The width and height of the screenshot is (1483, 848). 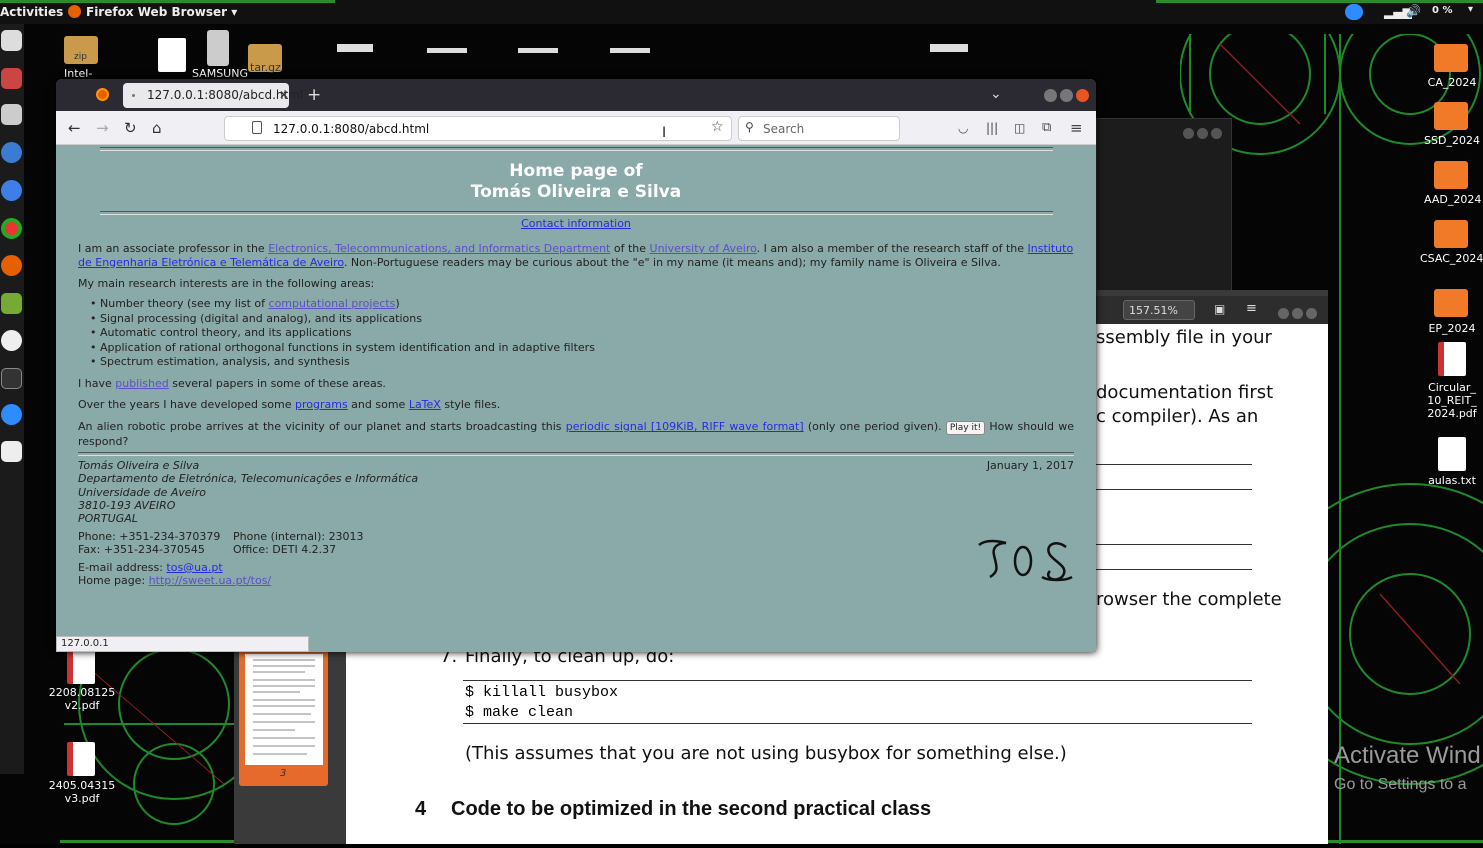 I want to click on contact-link-wrap: Contact information, so click(x=576, y=223).